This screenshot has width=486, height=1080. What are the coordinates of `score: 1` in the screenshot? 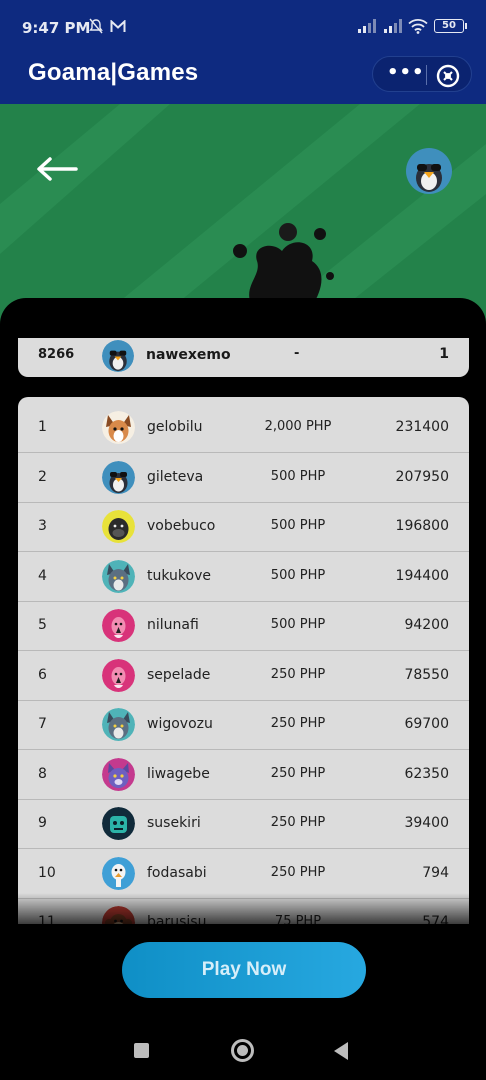 It's located at (444, 354).